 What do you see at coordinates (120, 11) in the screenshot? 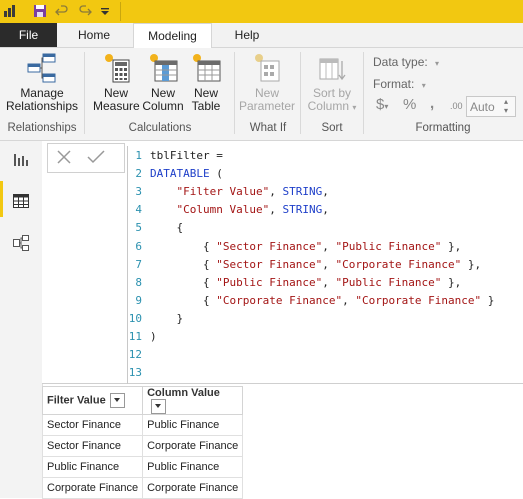
I see `title-divider` at bounding box center [120, 11].